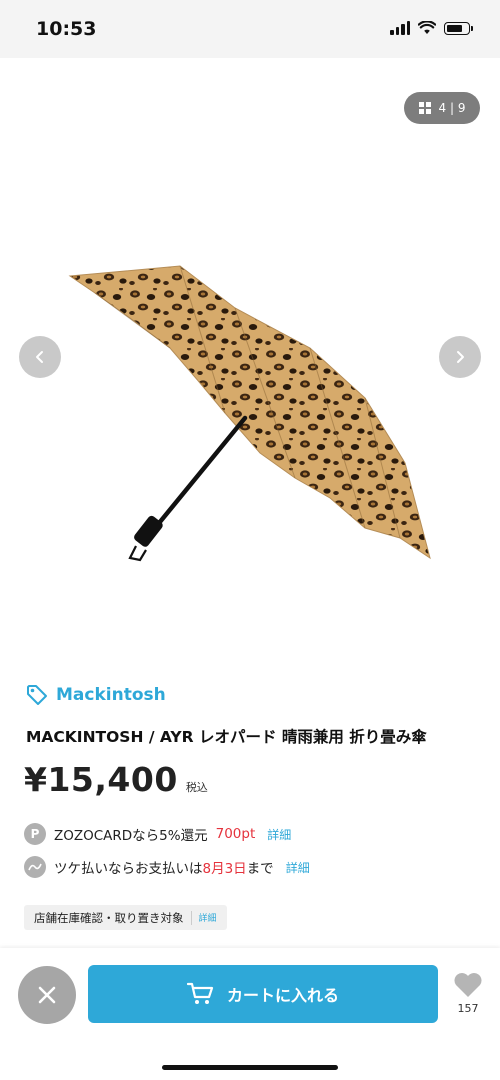 This screenshot has height=1080, width=500. I want to click on home-indicator, so click(250, 1067).